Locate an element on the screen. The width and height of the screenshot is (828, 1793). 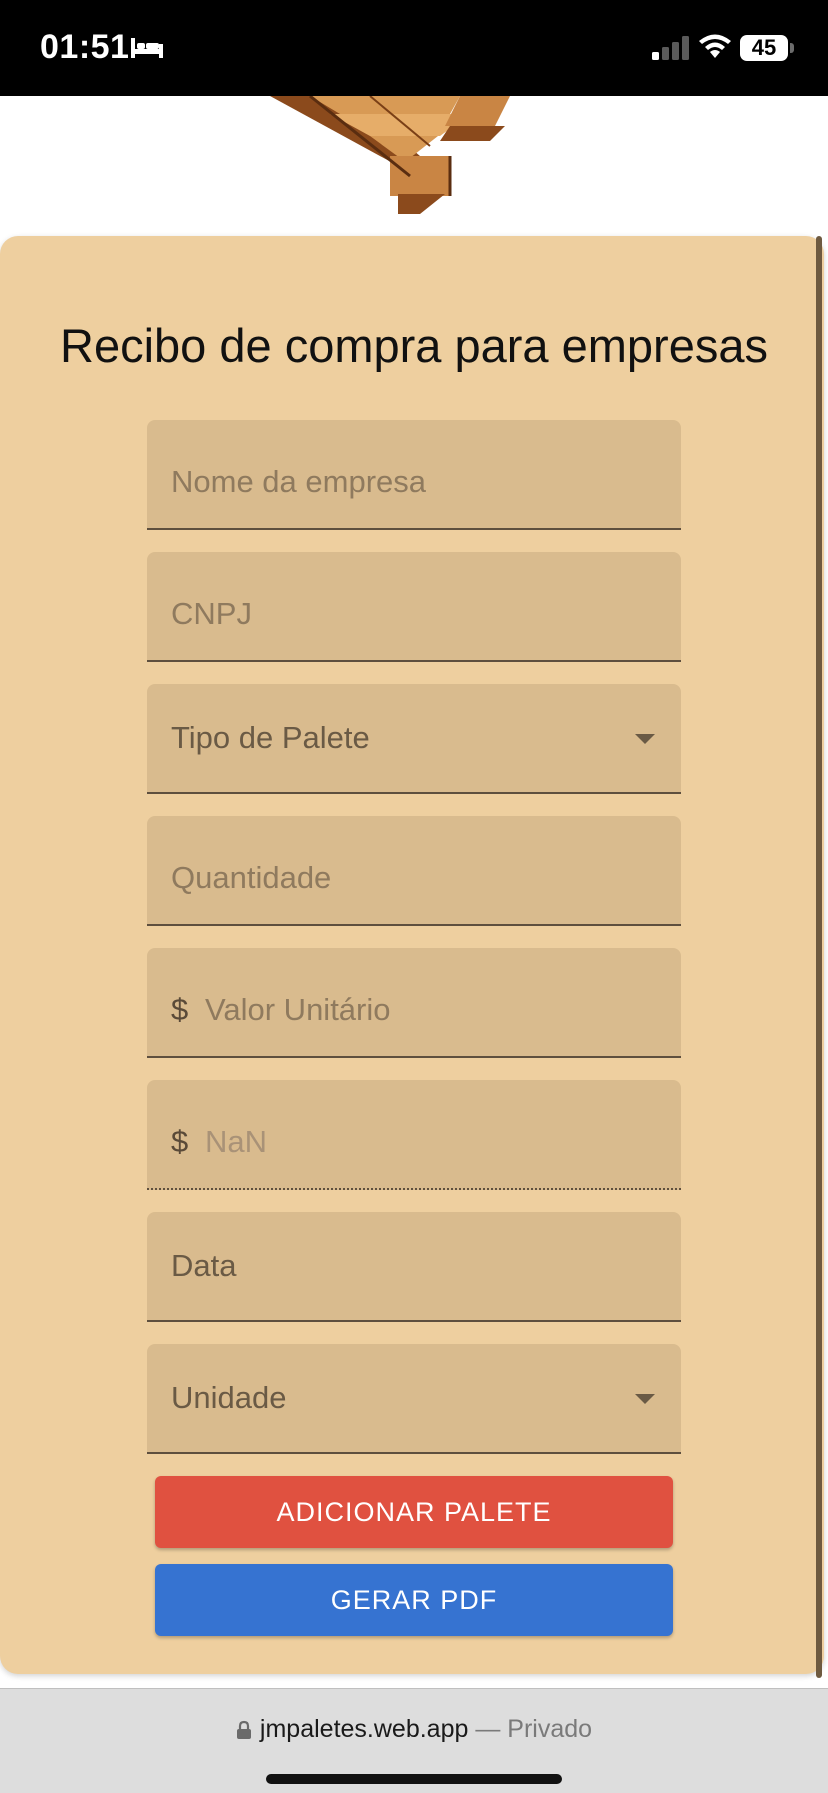
pallet-type-select: Tipo de Palete is located at coordinates (414, 739).